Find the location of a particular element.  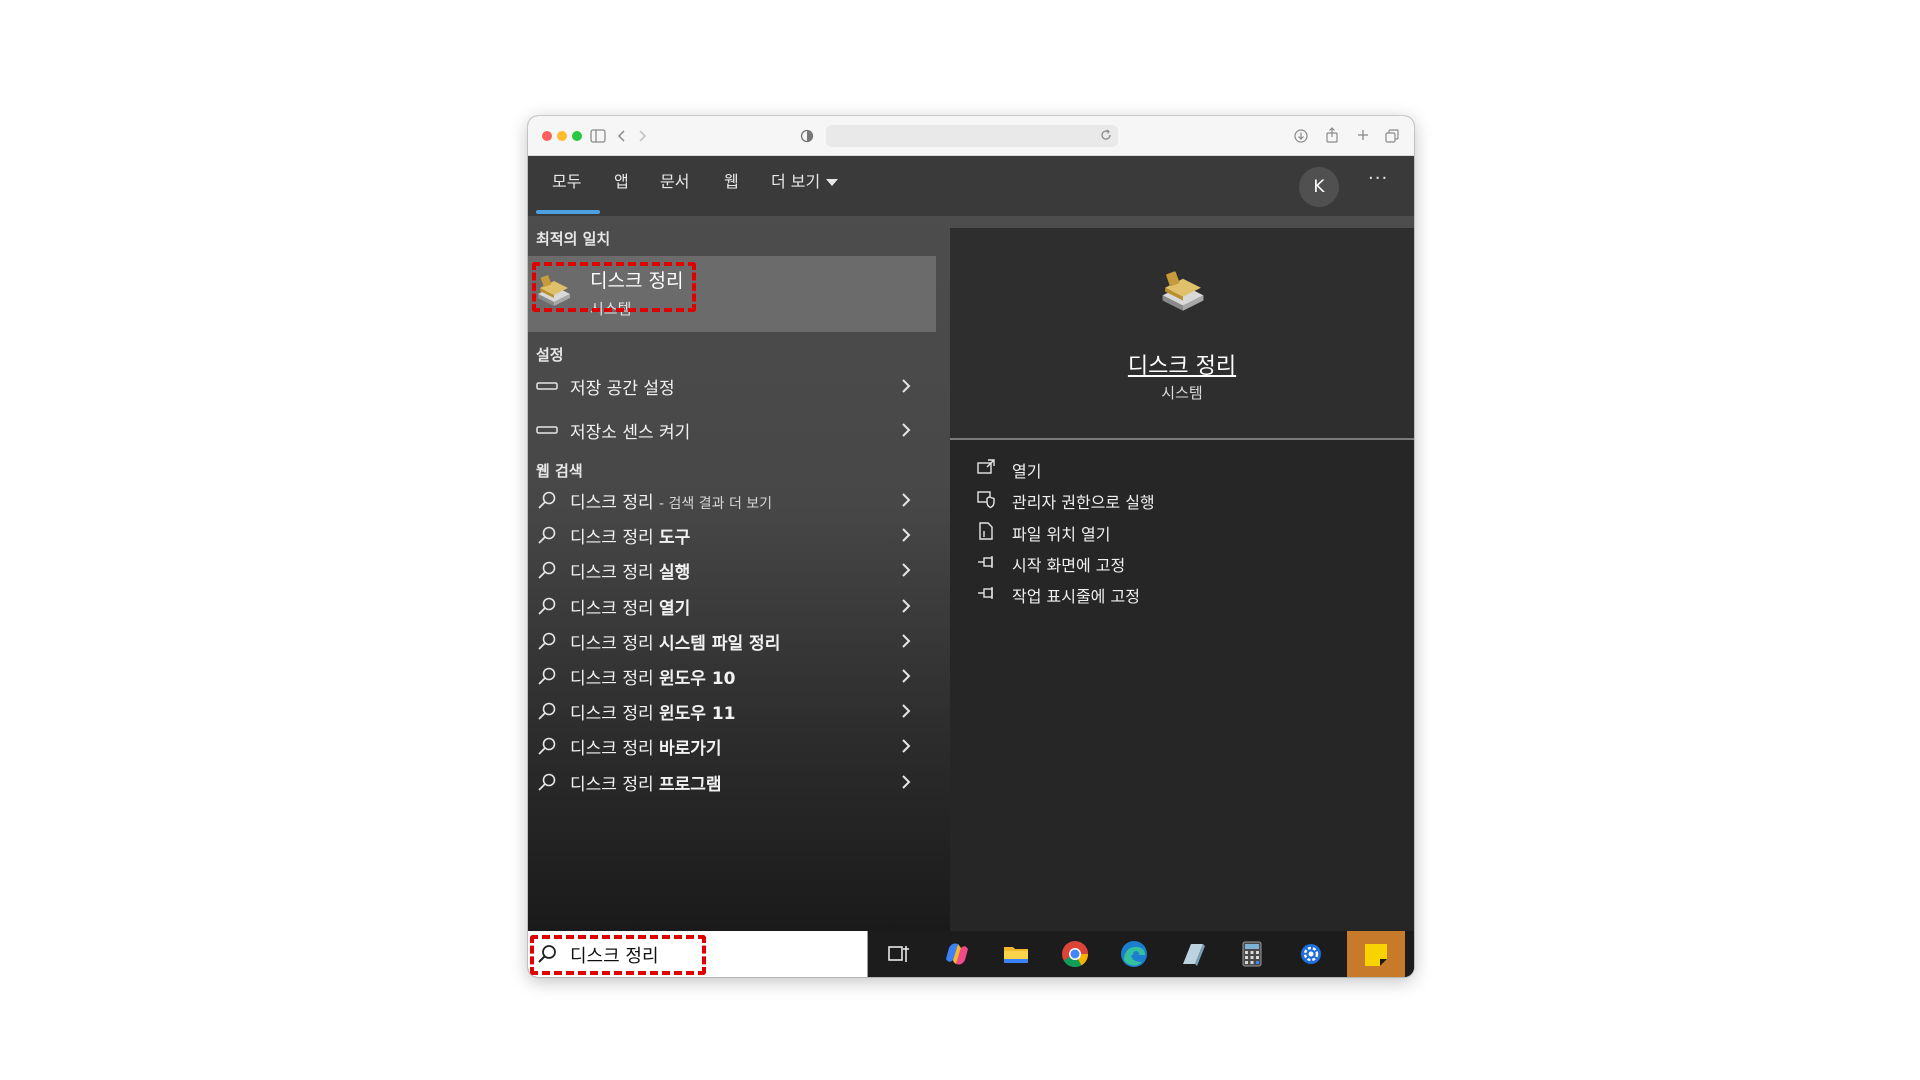

preview-action-label: 시작 화면에 고정 is located at coordinates (1069, 565).